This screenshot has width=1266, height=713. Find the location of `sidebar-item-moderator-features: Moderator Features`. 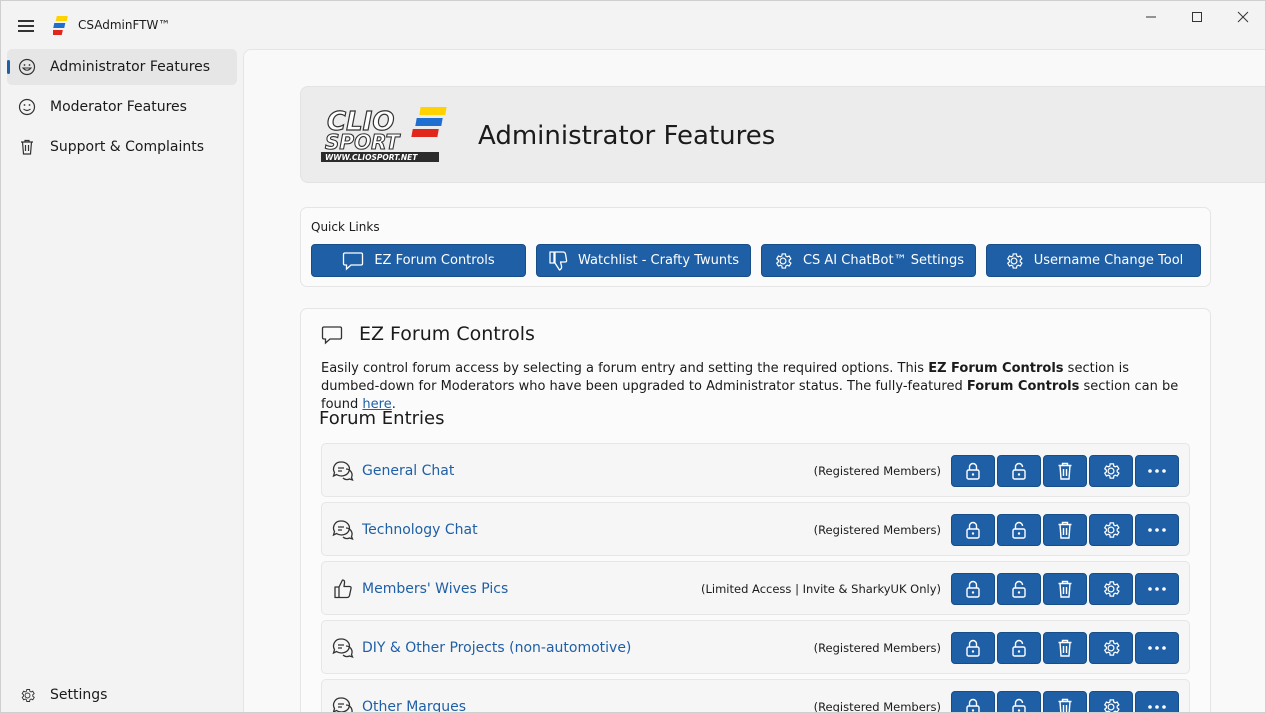

sidebar-item-moderator-features: Moderator Features is located at coordinates (122, 107).